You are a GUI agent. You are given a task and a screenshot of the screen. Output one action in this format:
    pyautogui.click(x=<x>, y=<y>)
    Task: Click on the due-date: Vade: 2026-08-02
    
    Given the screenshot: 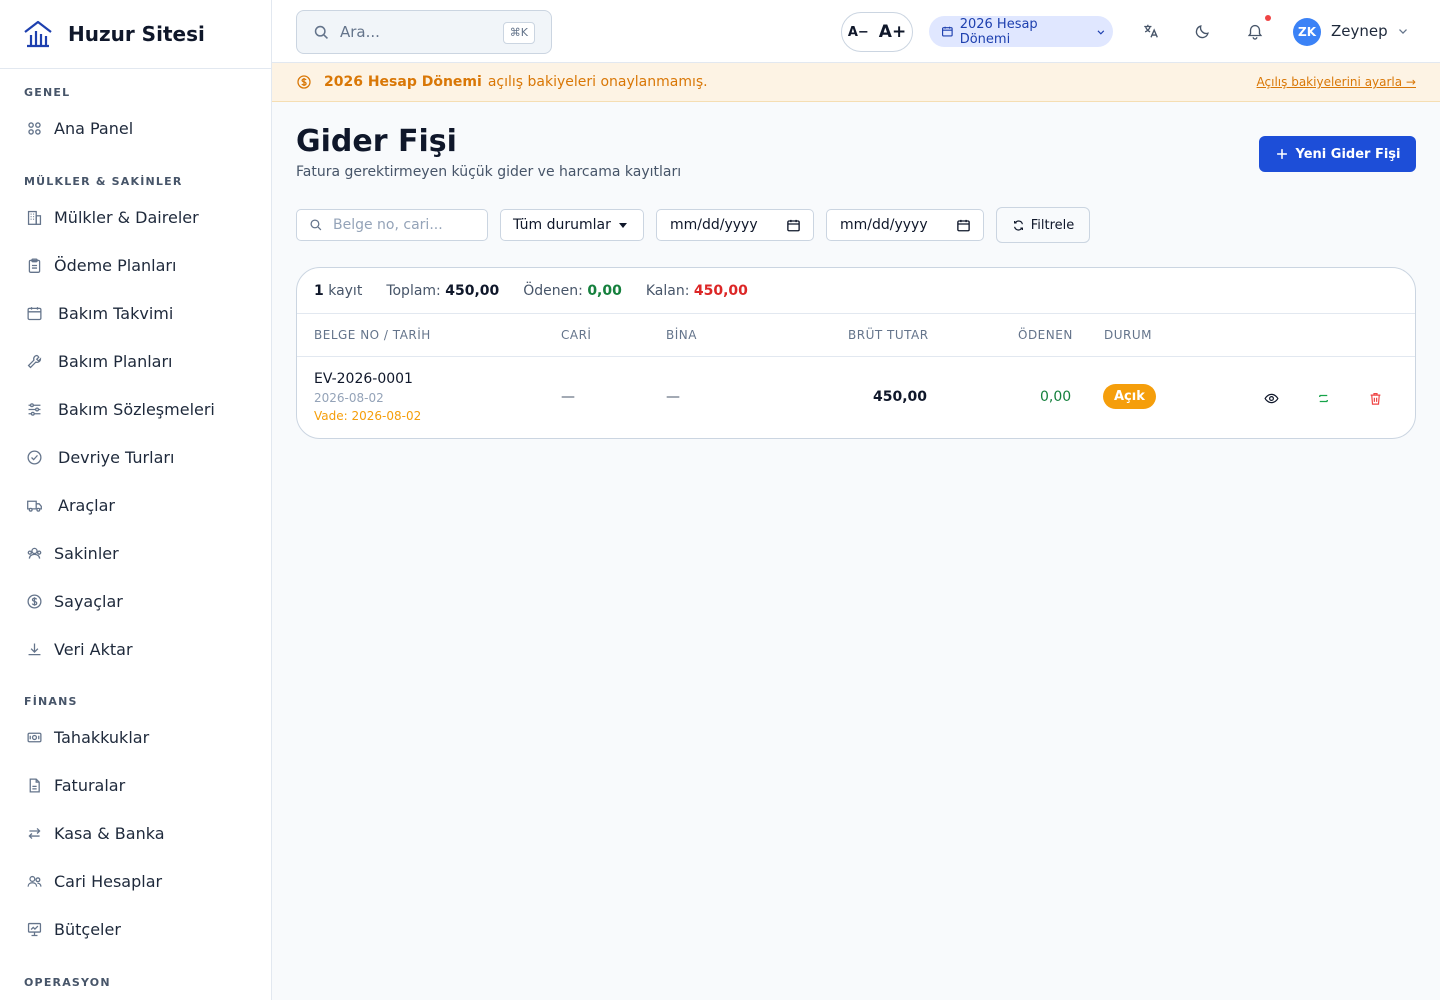 What is the action you would take?
    pyautogui.click(x=368, y=416)
    